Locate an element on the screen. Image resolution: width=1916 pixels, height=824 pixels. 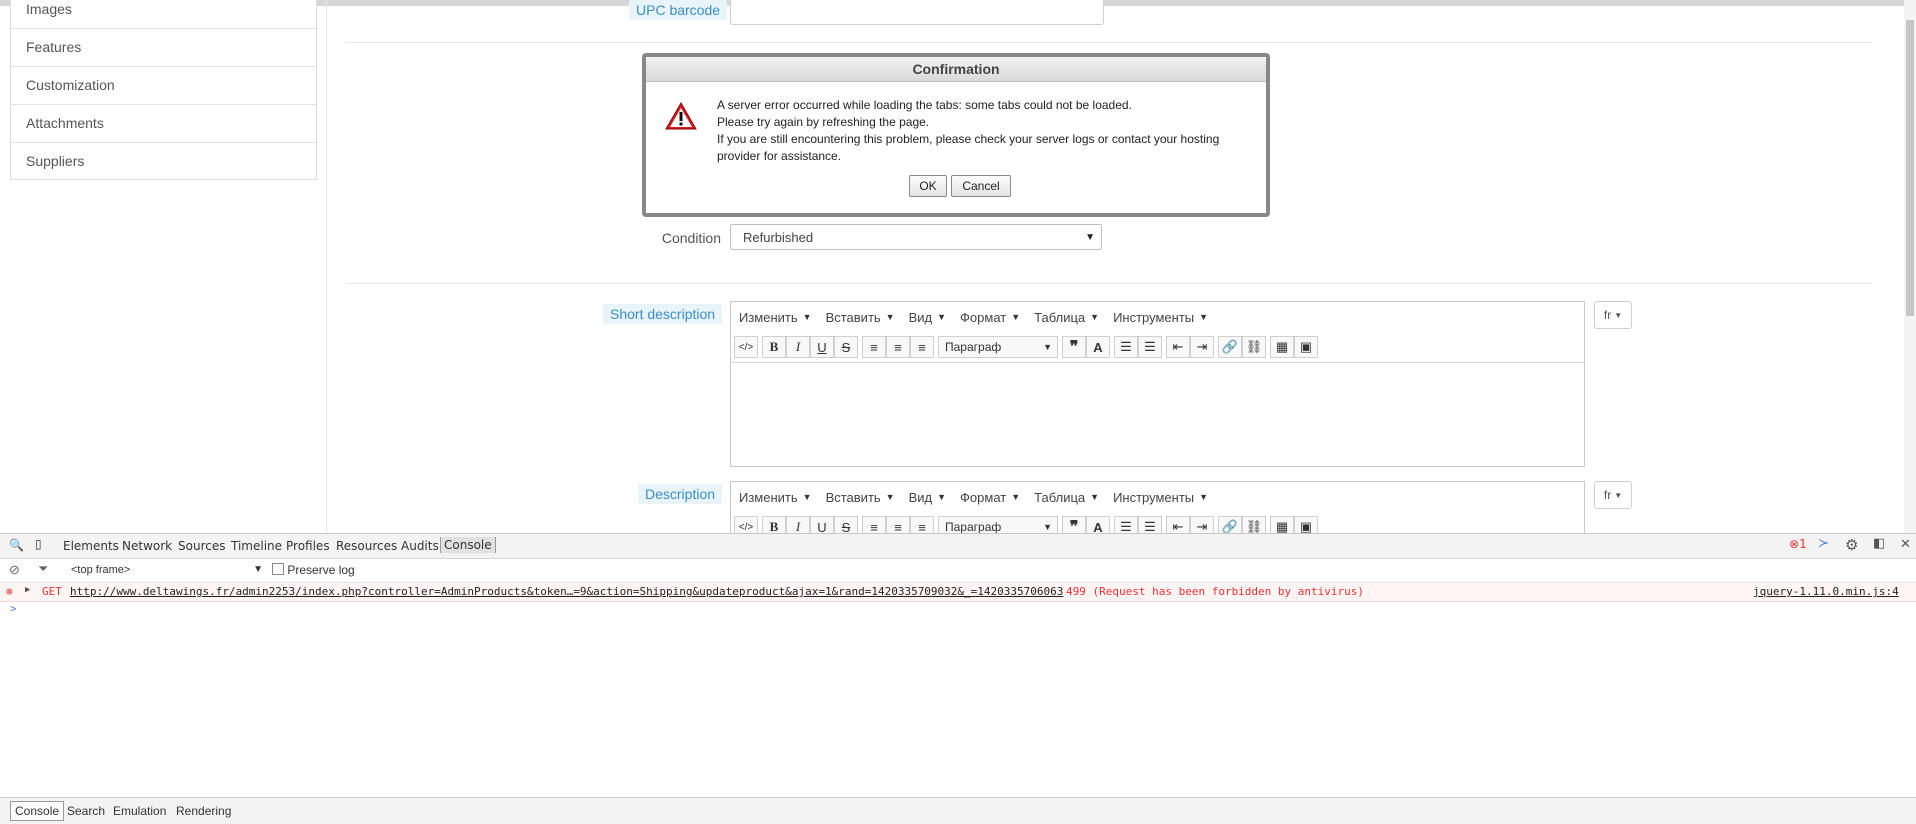
short-description-label: Short description is located at coordinates (663, 314).